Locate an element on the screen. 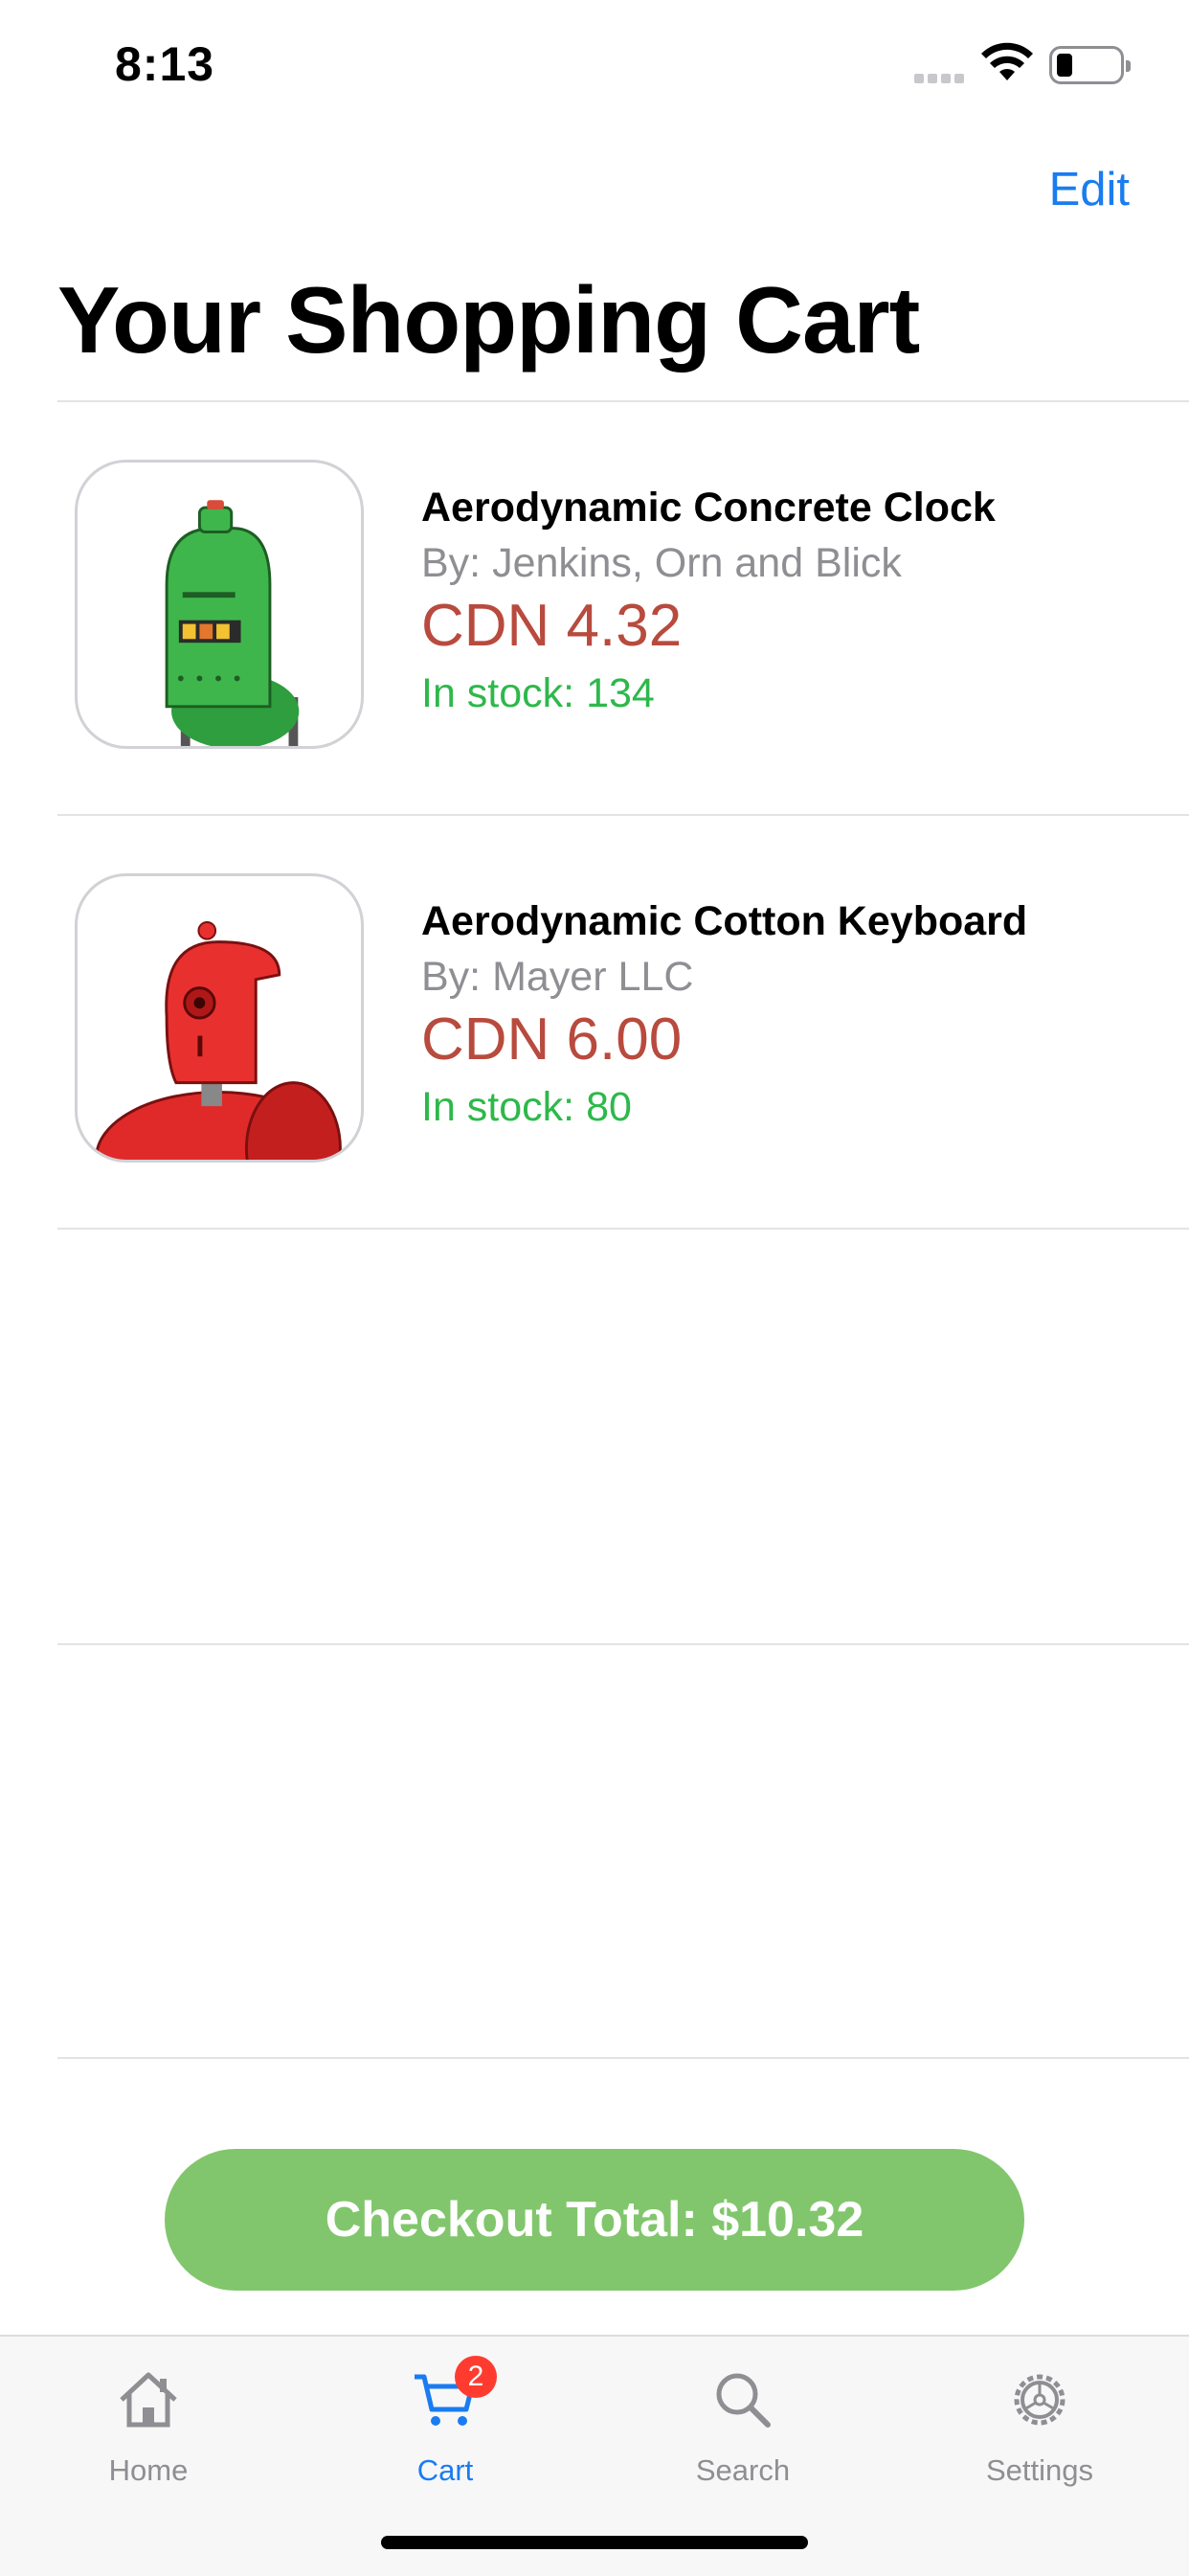 Image resolution: width=1189 pixels, height=2576 pixels. product-brand: By: Jenkins, Orn and Blick is located at coordinates (661, 563).